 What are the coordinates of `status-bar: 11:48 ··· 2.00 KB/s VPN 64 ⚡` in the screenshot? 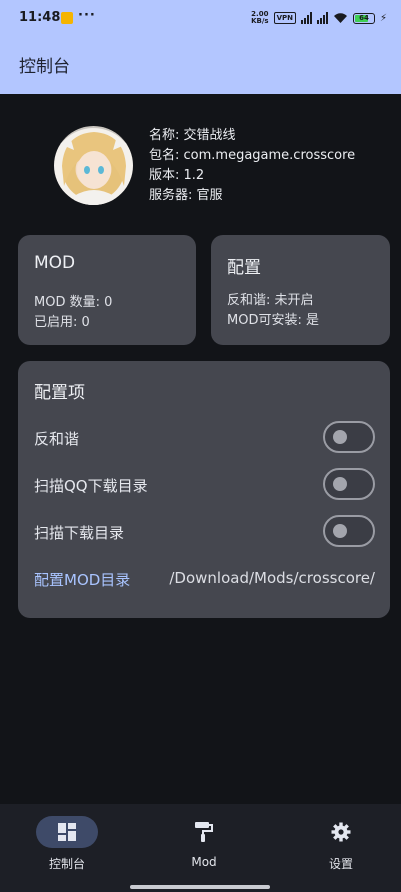 It's located at (200, 18).